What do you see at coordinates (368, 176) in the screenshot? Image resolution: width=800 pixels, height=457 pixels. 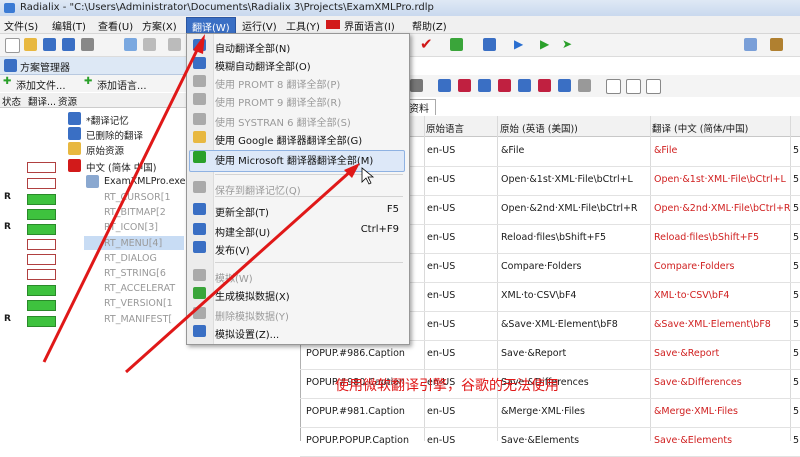 I see `mouse-cursor-icon` at bounding box center [368, 176].